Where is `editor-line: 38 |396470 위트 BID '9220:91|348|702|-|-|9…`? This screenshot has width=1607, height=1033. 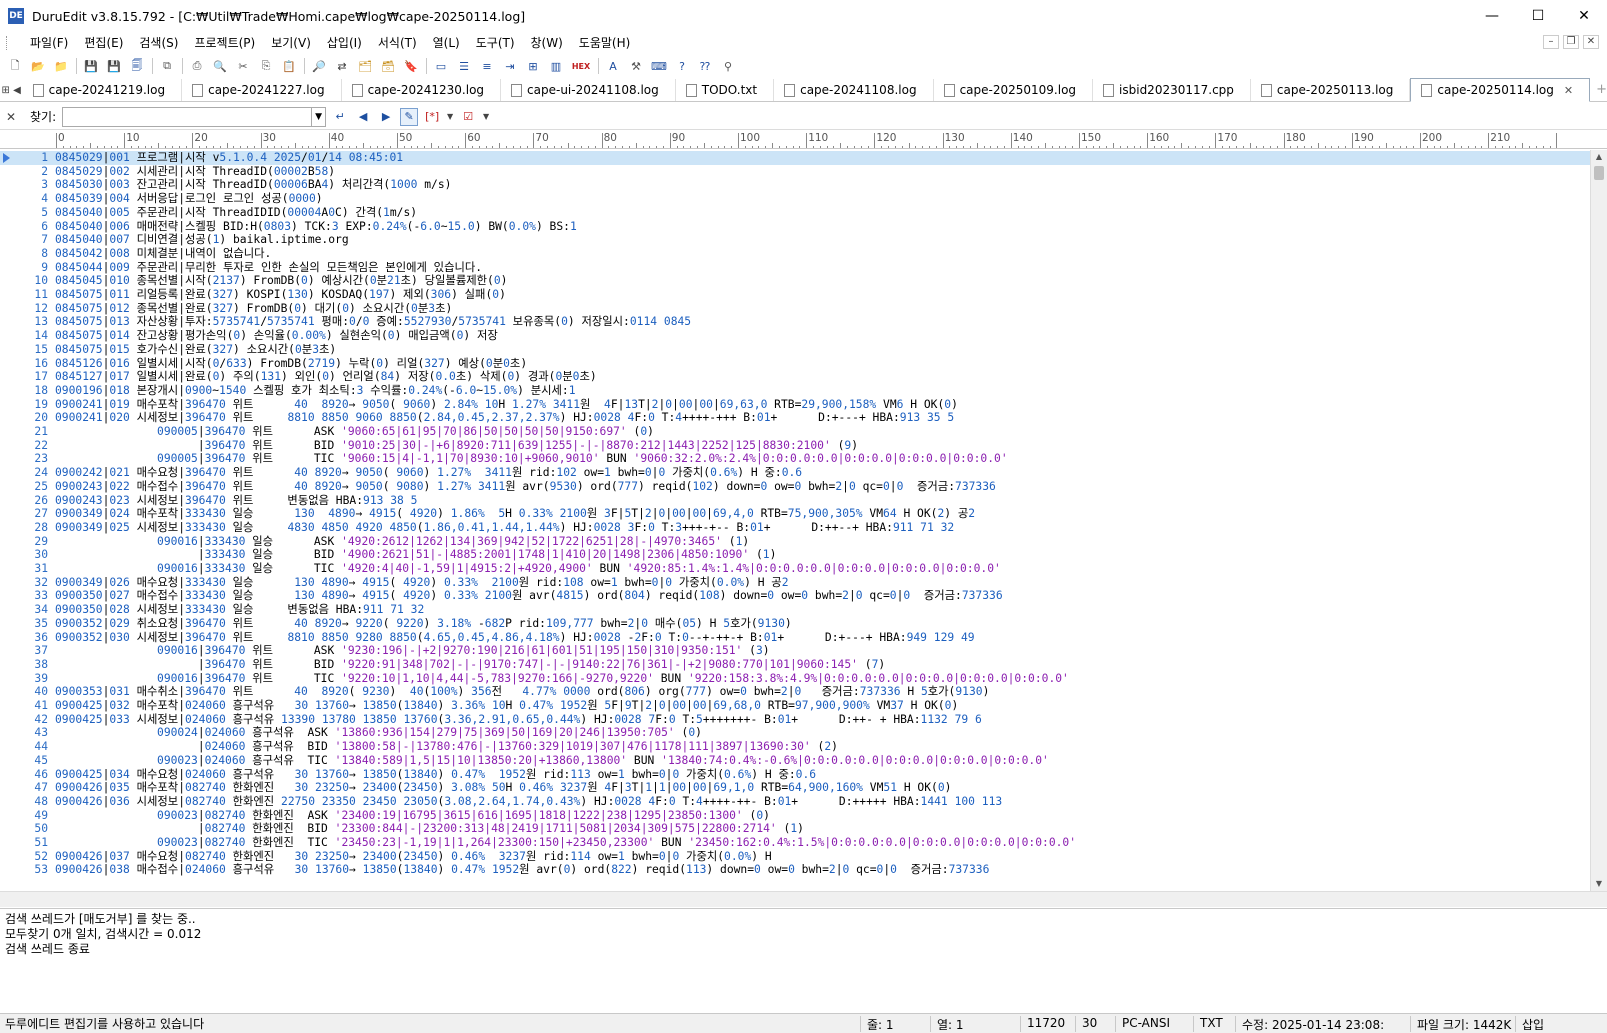
editor-line: 38 |396470 위트 BID '9220:91|348|702|-|-|9… is located at coordinates (795, 665).